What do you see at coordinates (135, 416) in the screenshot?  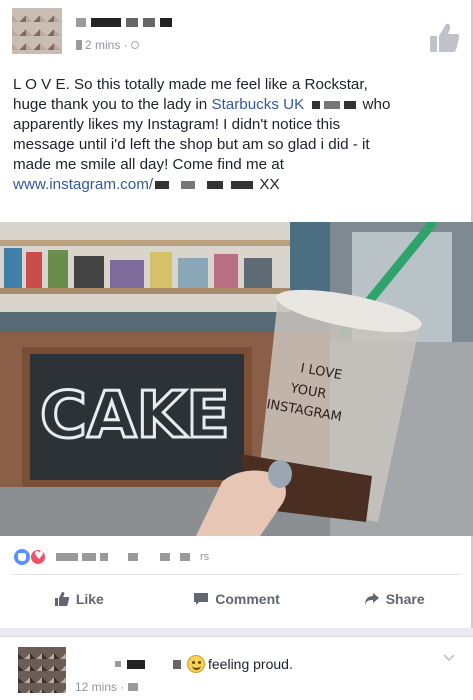 I see `chalkboard-text: CAKE` at bounding box center [135, 416].